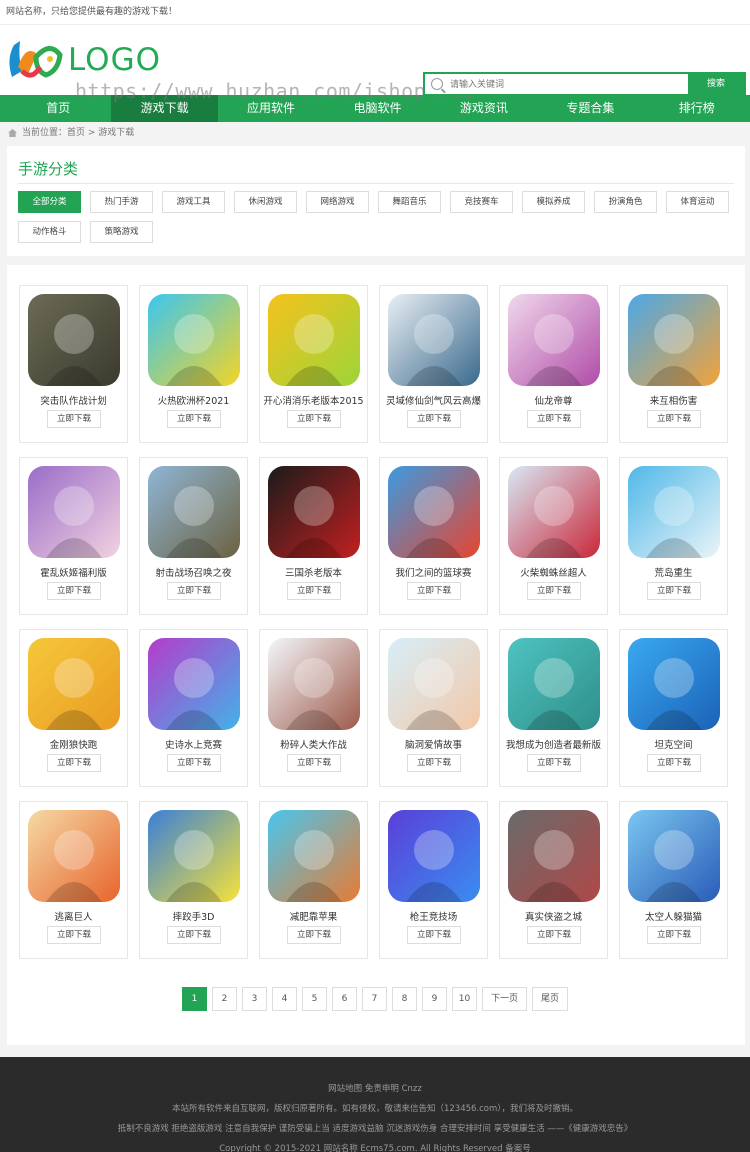 This screenshot has width=750, height=1152. I want to click on category-tag: 舞蹈音乐, so click(409, 202).